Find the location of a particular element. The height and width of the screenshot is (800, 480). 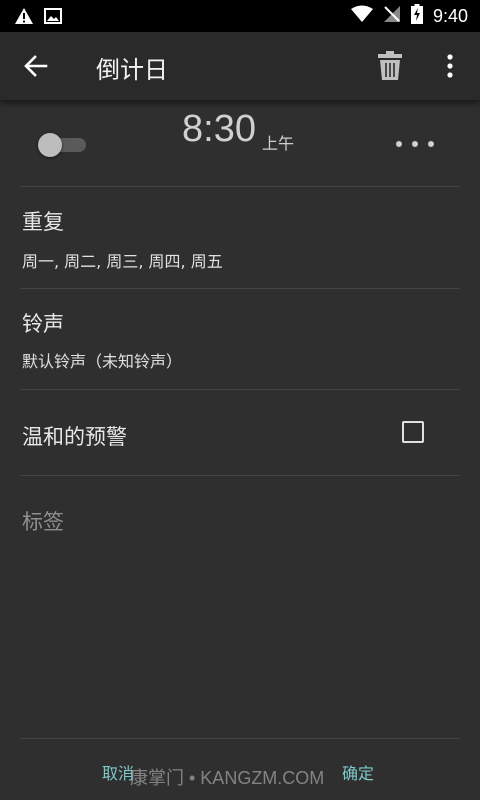

repeat-days: 周一, 周二, 周三, 周四, 周五 is located at coordinates (122, 261).